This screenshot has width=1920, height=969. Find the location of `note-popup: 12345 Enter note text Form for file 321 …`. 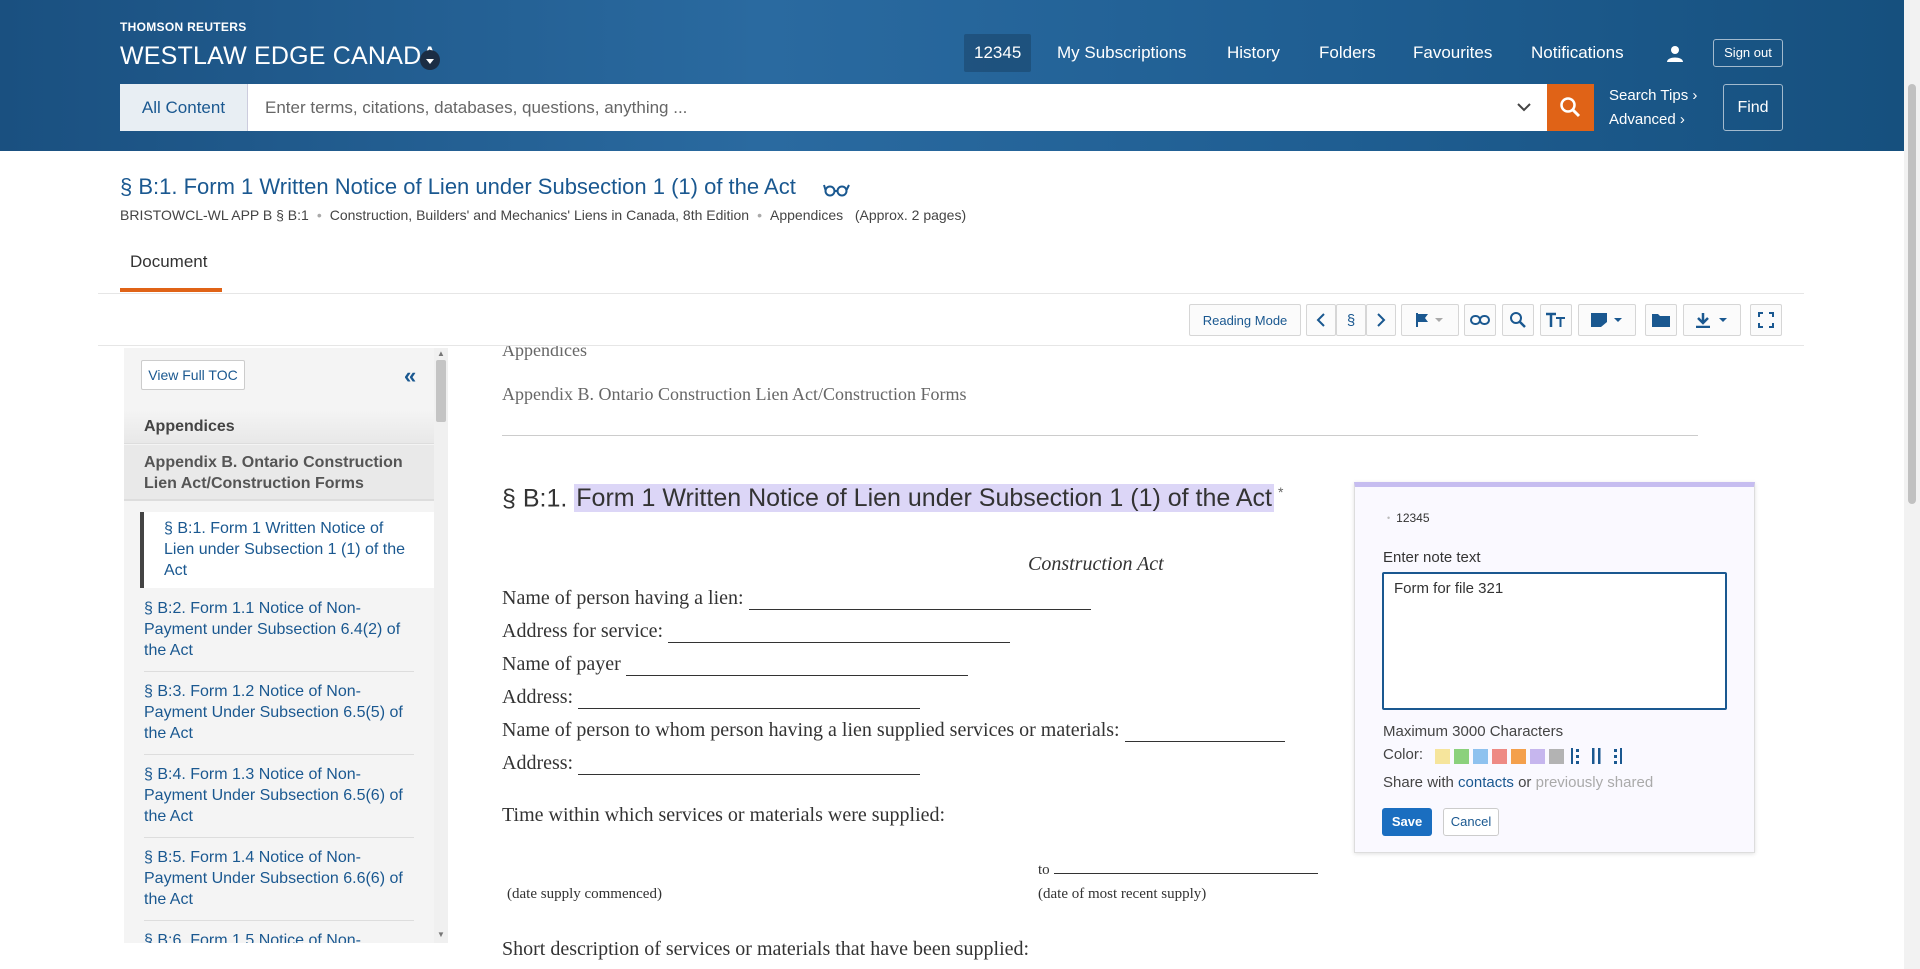

note-popup: 12345 Enter note text Form for file 321 … is located at coordinates (1554, 667).